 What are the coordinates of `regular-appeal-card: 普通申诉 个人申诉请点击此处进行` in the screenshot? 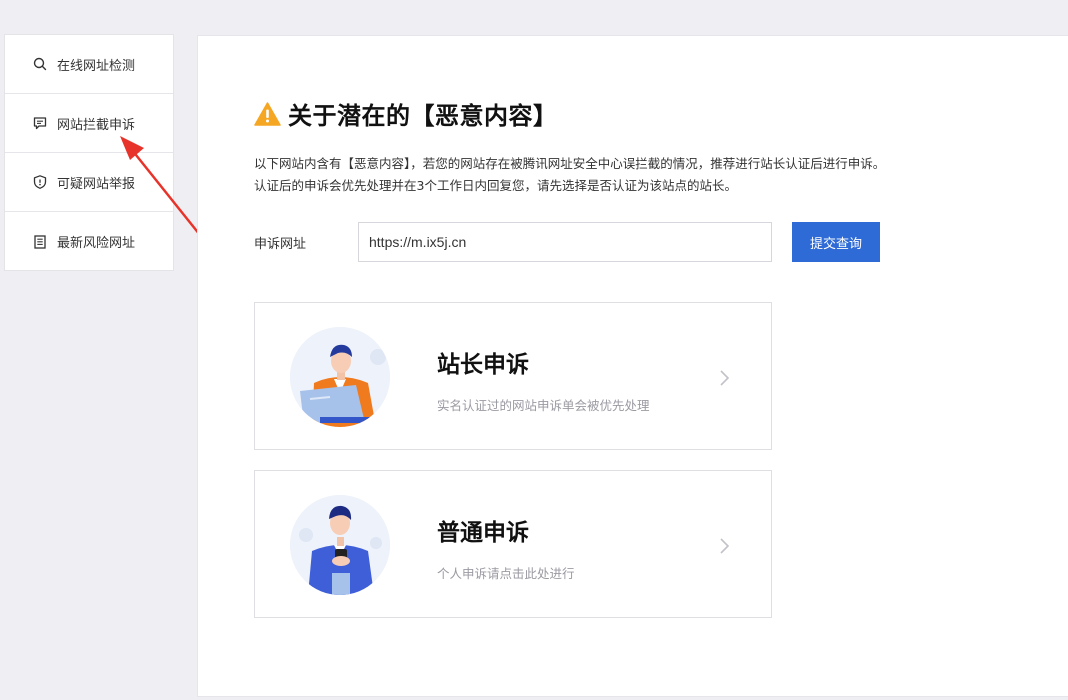 It's located at (513, 544).